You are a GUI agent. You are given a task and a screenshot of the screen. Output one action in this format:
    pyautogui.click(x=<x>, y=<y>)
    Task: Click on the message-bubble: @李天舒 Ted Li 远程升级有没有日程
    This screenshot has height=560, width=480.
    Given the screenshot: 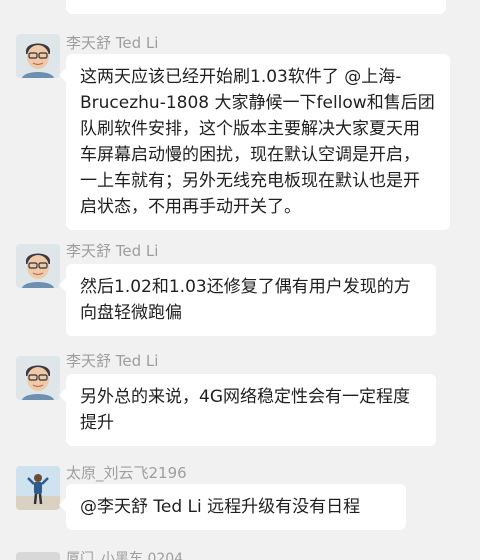 What is the action you would take?
    pyautogui.click(x=232, y=507)
    